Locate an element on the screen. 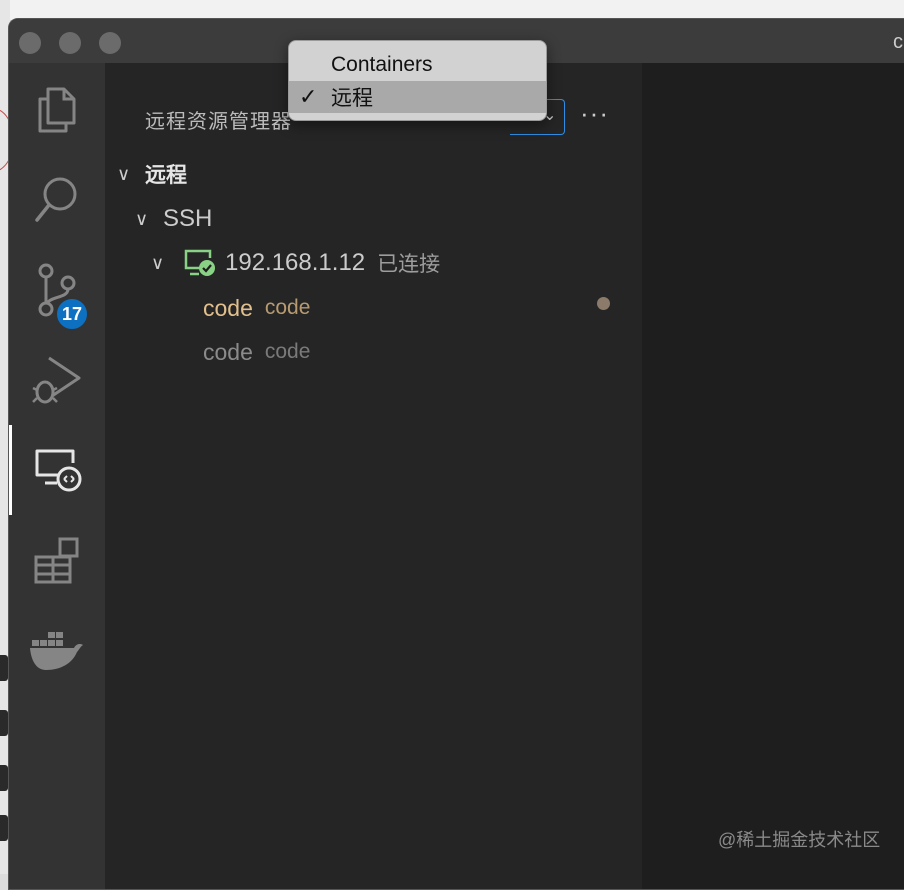  dropdown-option-label: Containers is located at coordinates (382, 64).